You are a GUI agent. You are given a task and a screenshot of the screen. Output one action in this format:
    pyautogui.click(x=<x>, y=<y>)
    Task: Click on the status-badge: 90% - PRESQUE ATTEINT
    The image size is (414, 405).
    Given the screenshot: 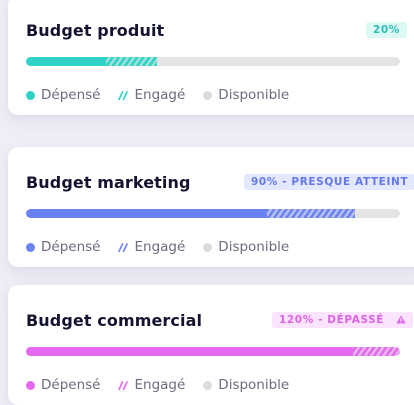 What is the action you would take?
    pyautogui.click(x=329, y=182)
    